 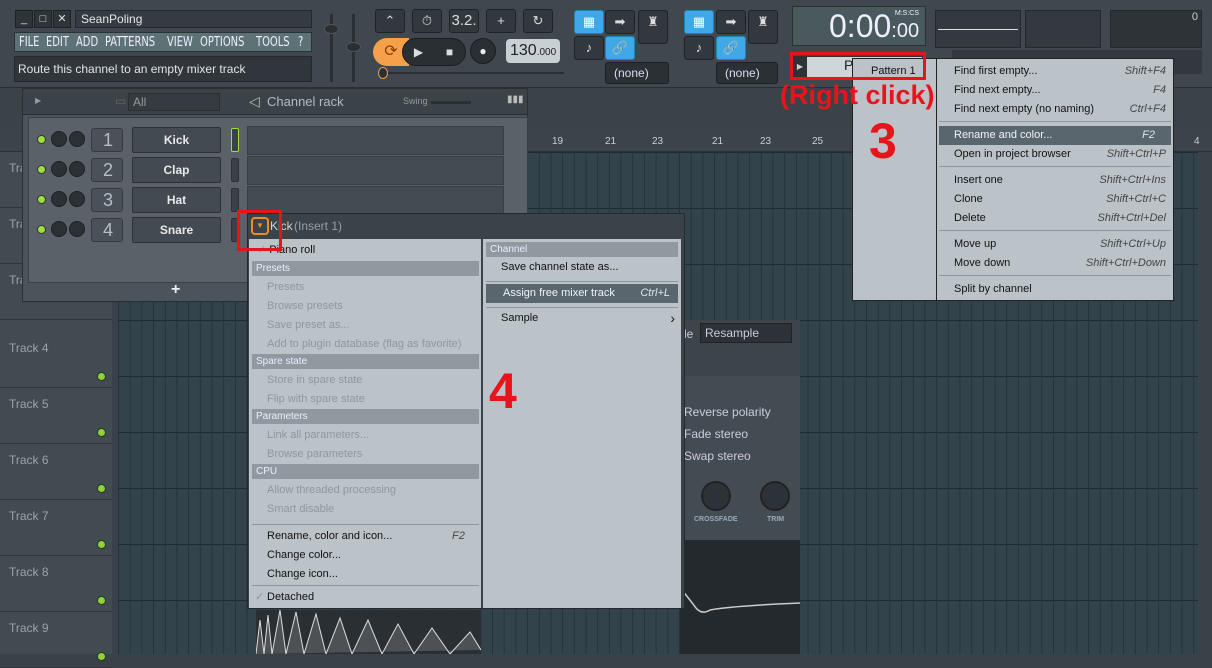 I want to click on track-header: Track 5, so click(x=56, y=416).